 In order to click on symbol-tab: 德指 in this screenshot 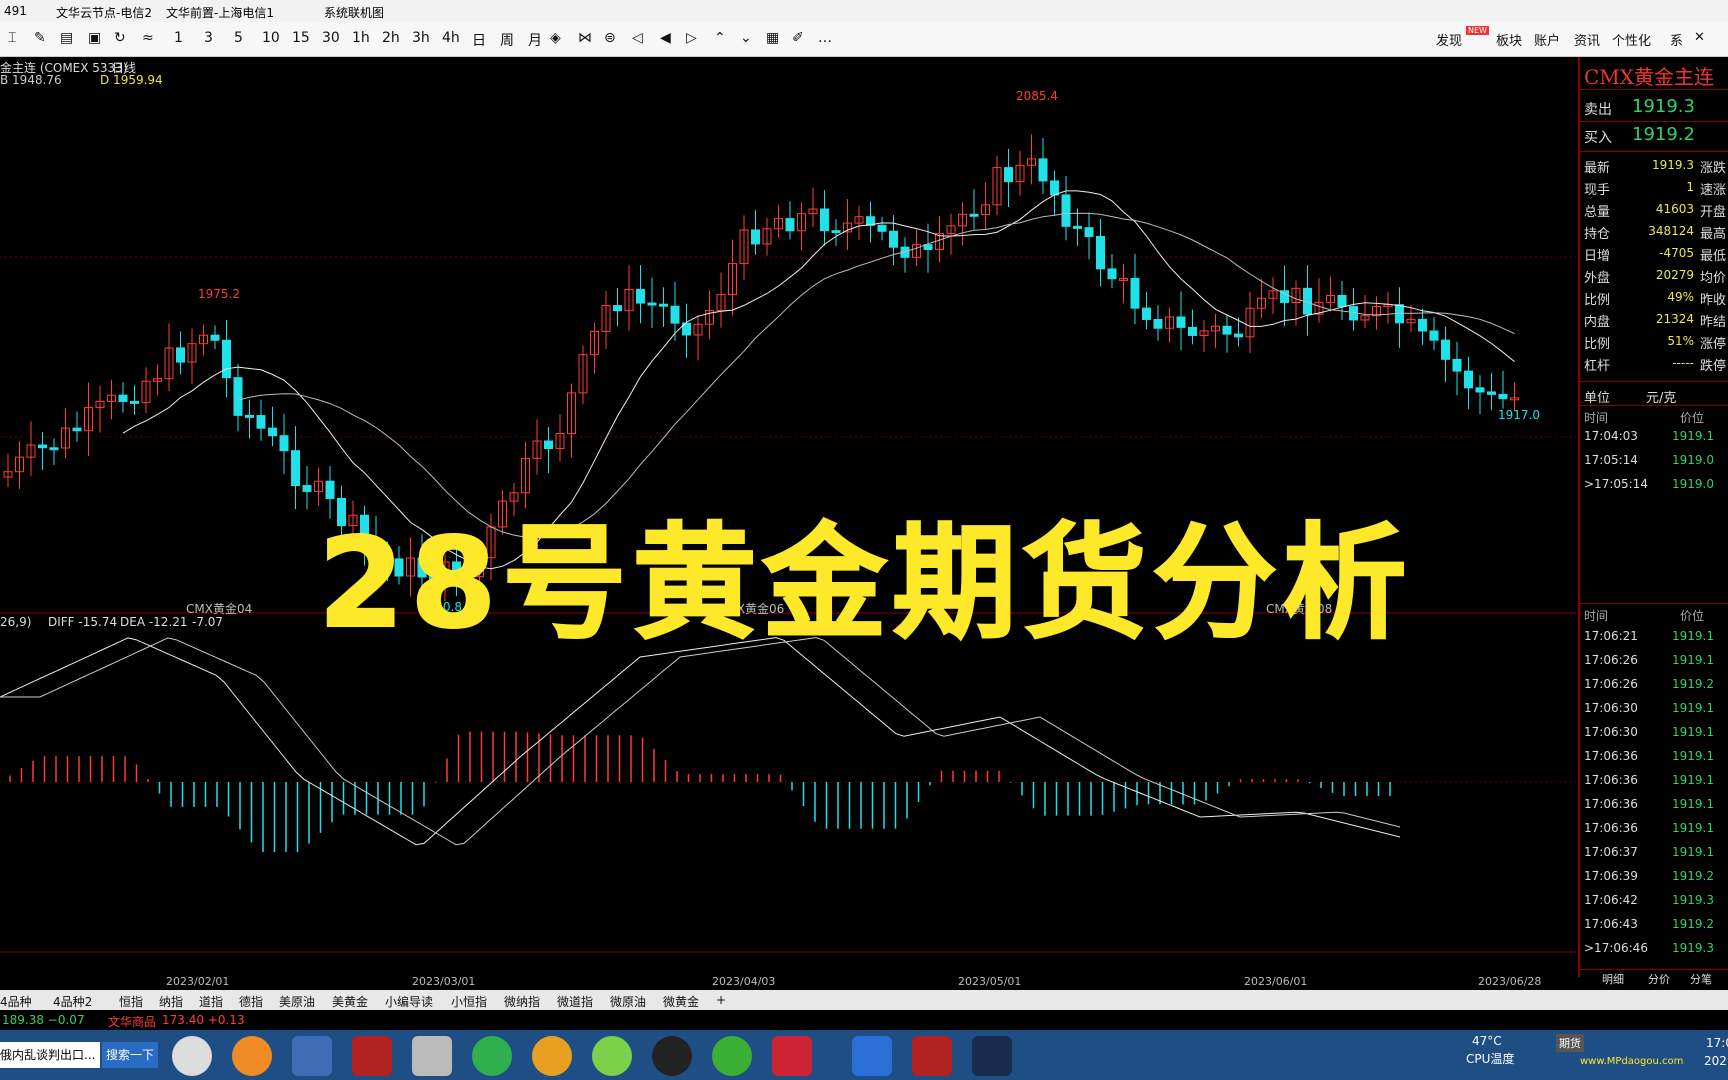, I will do `click(251, 1001)`.